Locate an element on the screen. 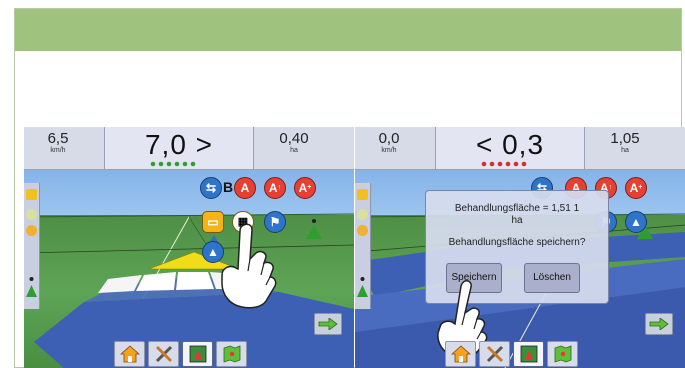  speed-readout: 6,5 km/h is located at coordinates (58, 142).